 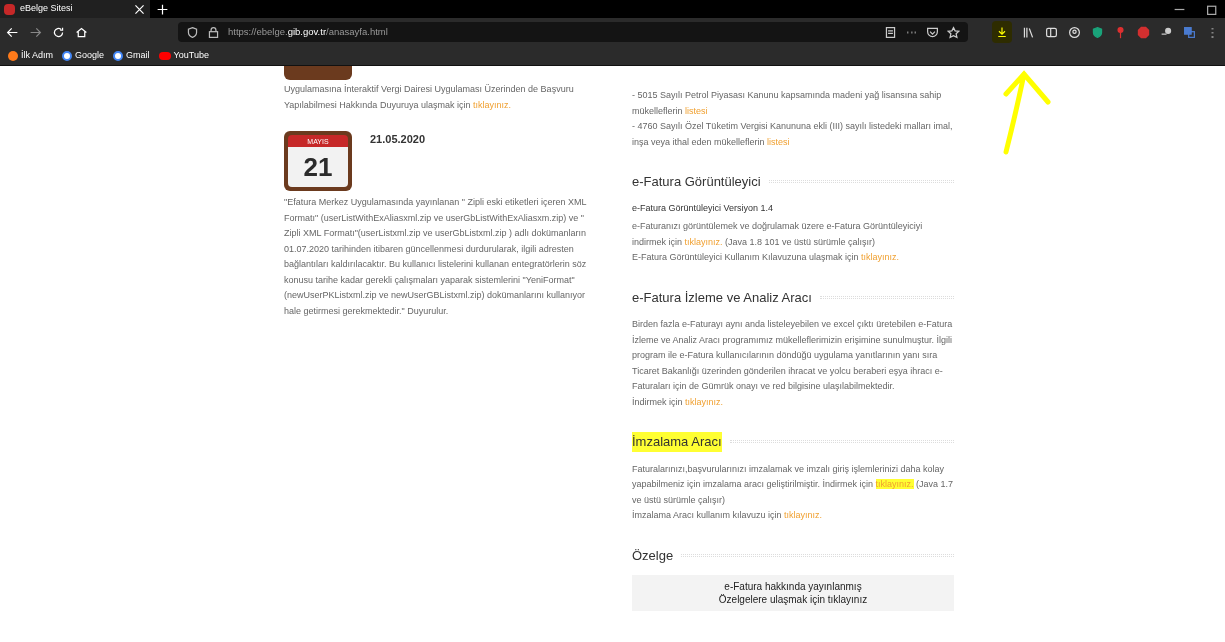 I want to click on account-icon, so click(x=1074, y=32).